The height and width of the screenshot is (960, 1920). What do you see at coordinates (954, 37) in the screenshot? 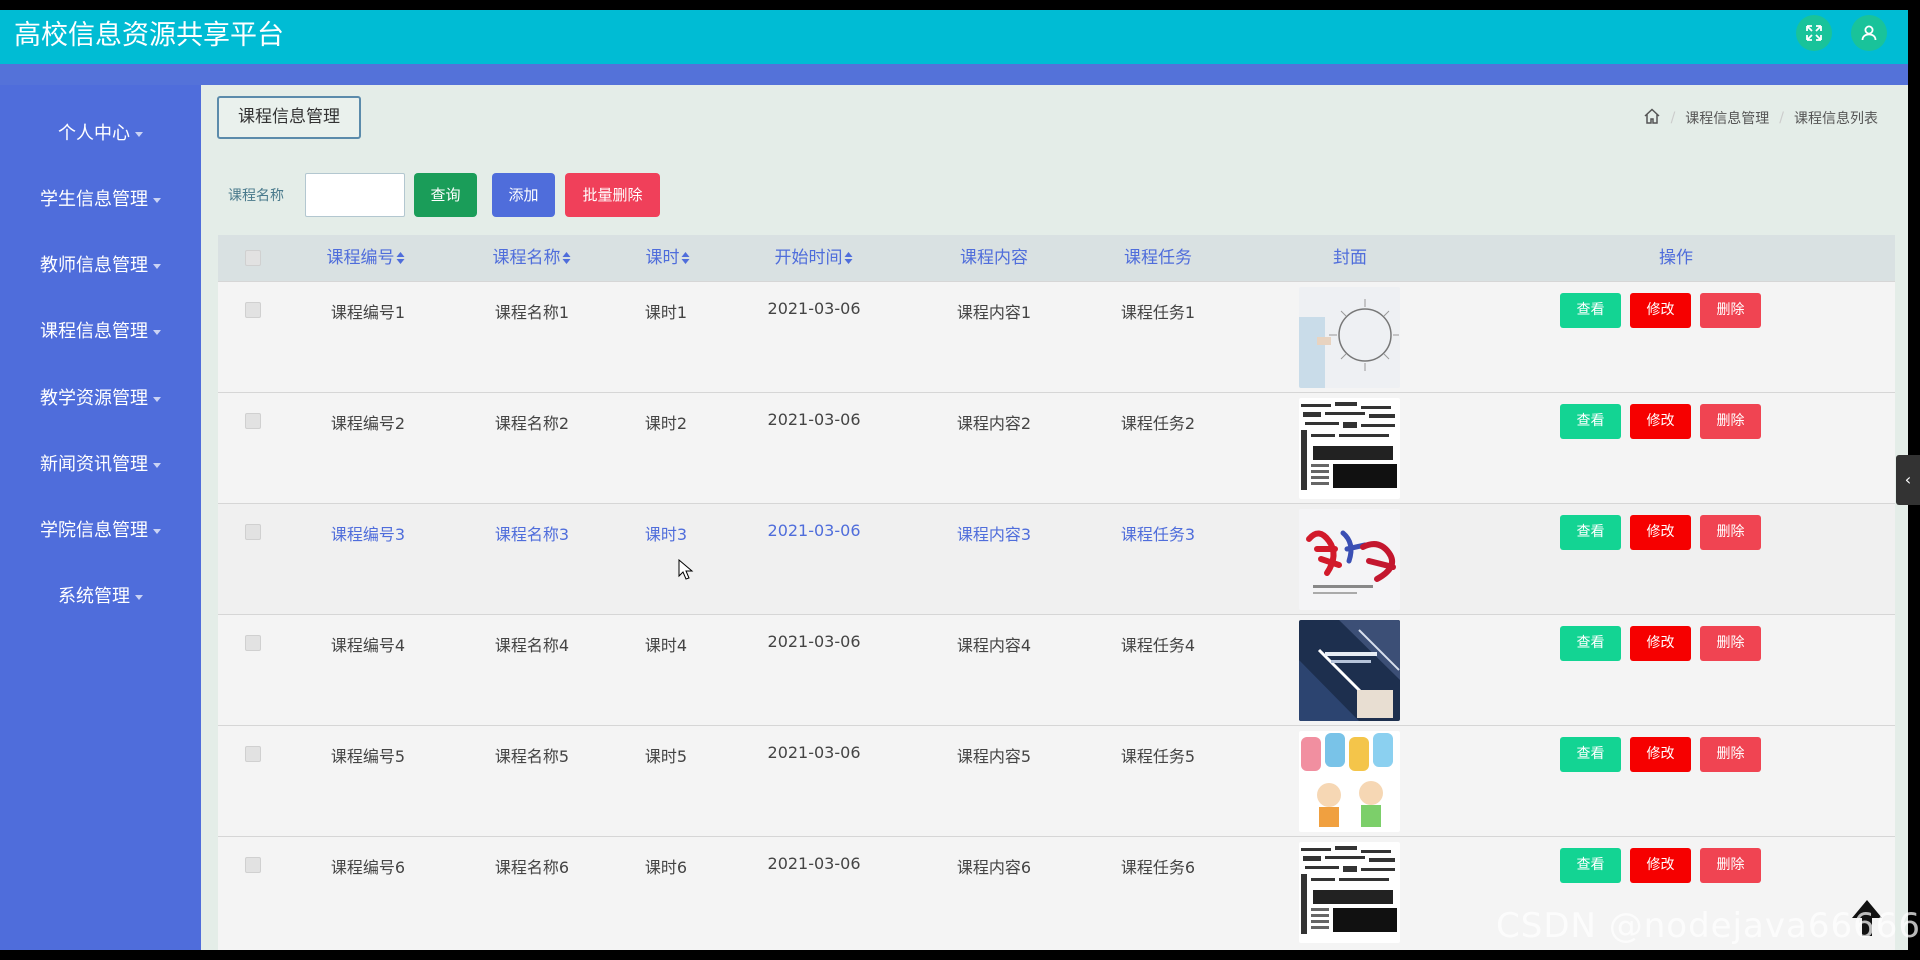
I see `top-navbar: 高校信息资源共享平台` at bounding box center [954, 37].